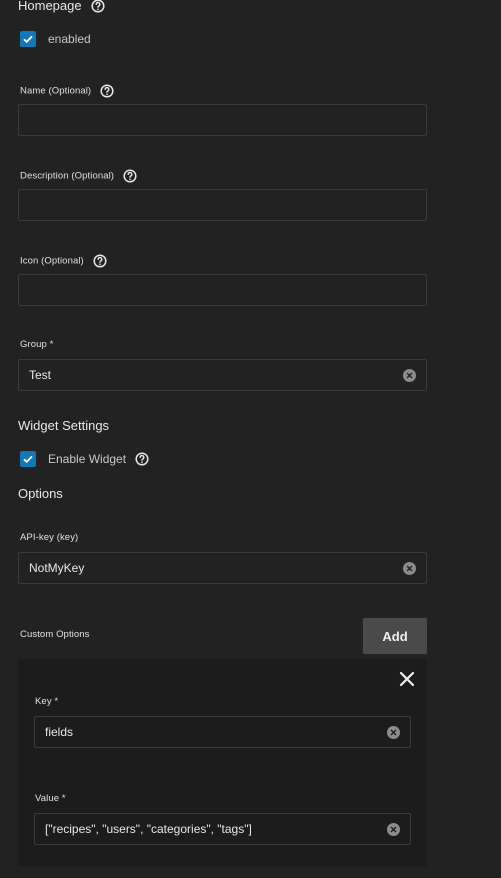  I want to click on group-label: Group *, so click(37, 344).